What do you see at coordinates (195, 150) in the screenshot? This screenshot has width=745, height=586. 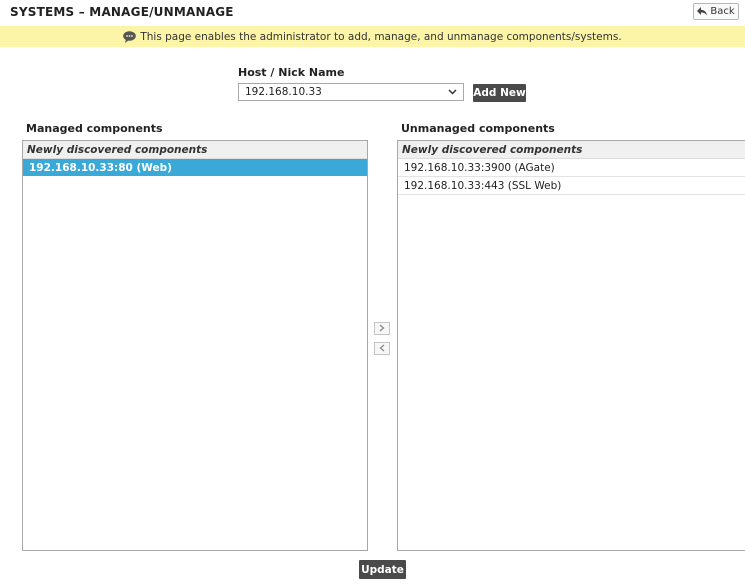 I see `managed-group-header: Newly discovered components` at bounding box center [195, 150].